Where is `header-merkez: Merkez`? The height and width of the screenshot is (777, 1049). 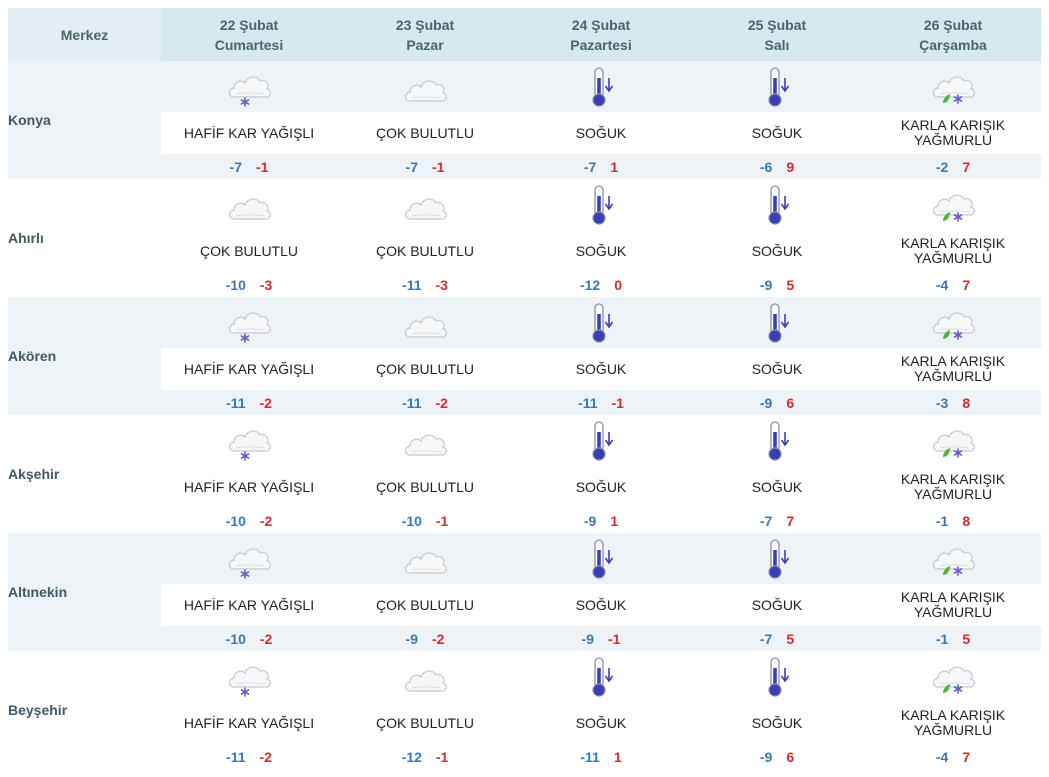 header-merkez: Merkez is located at coordinates (84, 34).